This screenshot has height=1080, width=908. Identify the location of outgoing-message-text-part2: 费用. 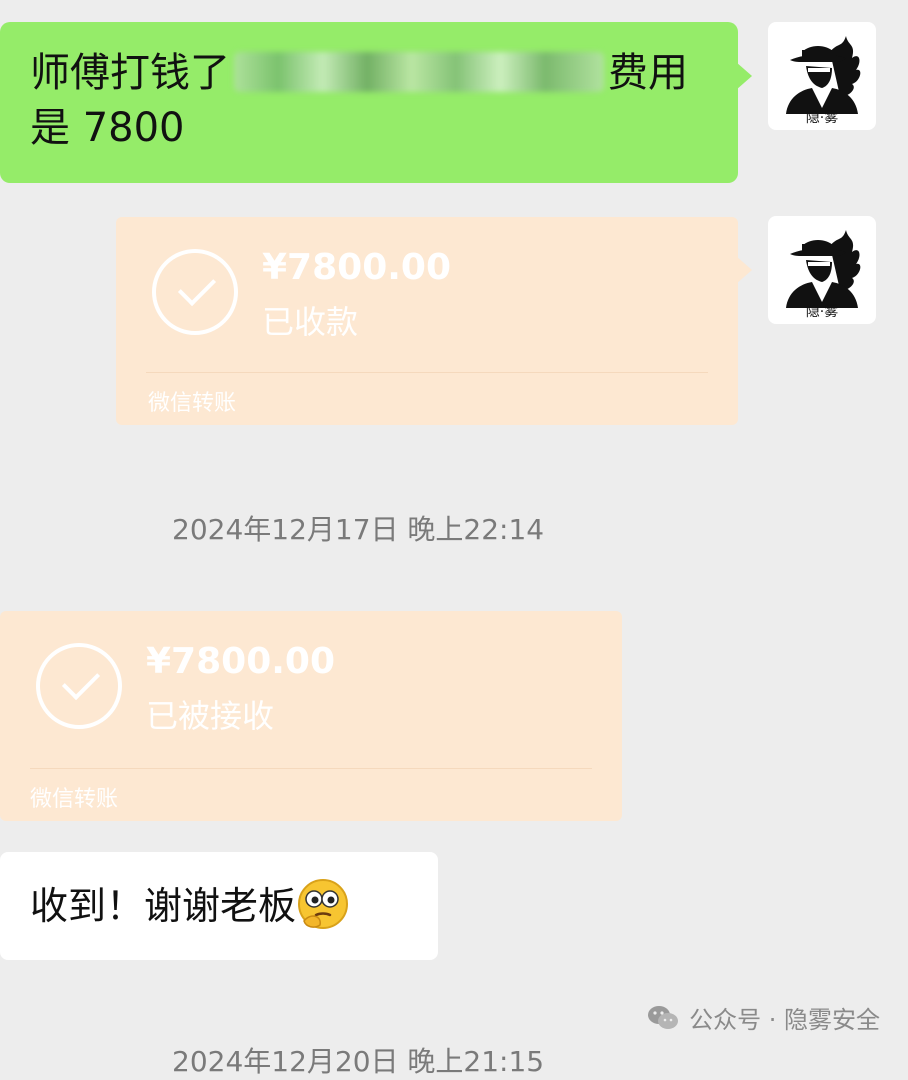
(648, 73).